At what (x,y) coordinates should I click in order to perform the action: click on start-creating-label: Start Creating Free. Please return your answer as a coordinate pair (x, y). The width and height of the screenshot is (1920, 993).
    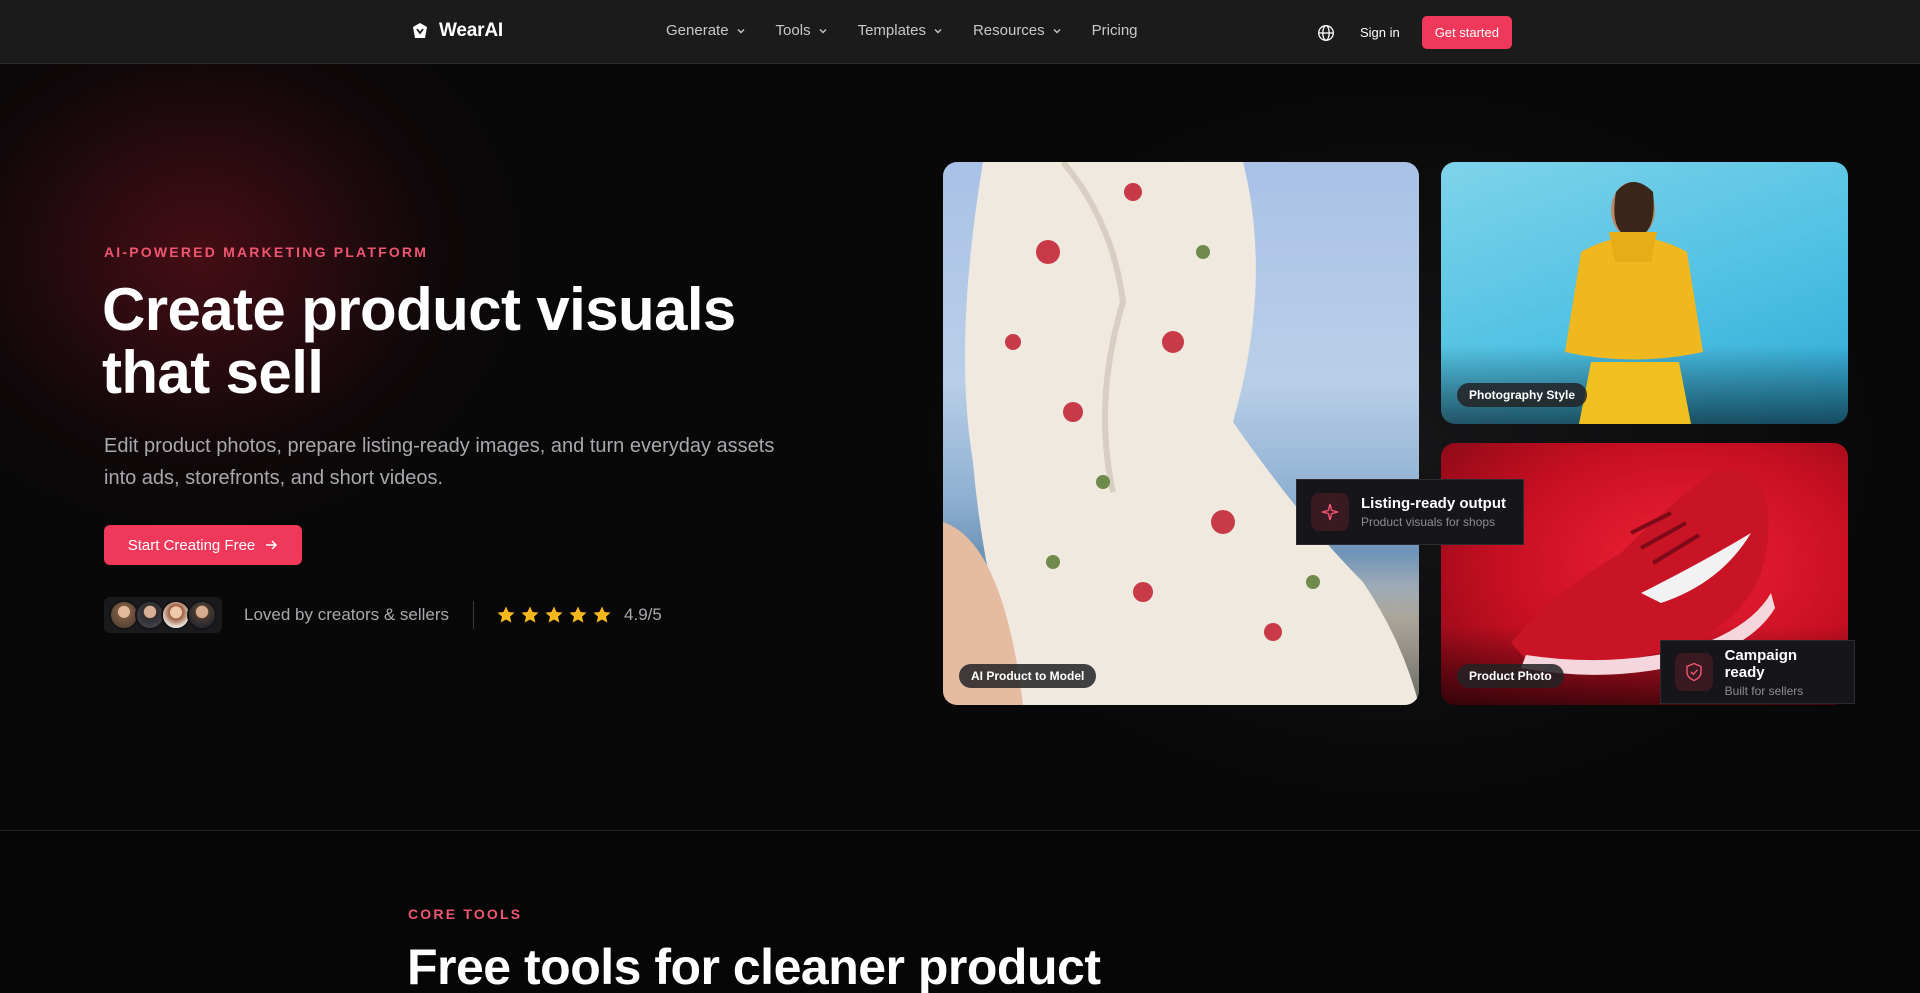
    Looking at the image, I should click on (191, 545).